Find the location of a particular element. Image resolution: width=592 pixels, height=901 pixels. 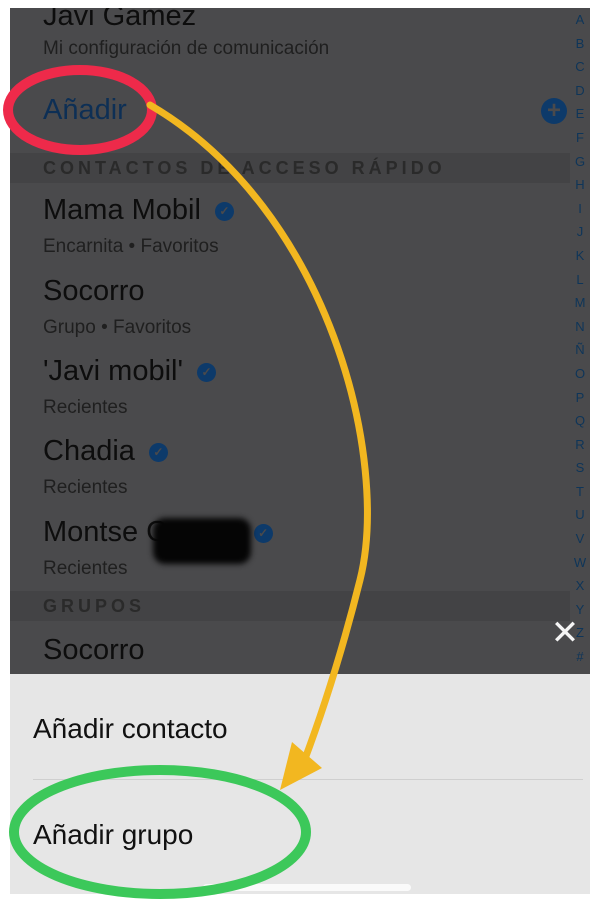

index-letter: Ñ is located at coordinates (580, 350).